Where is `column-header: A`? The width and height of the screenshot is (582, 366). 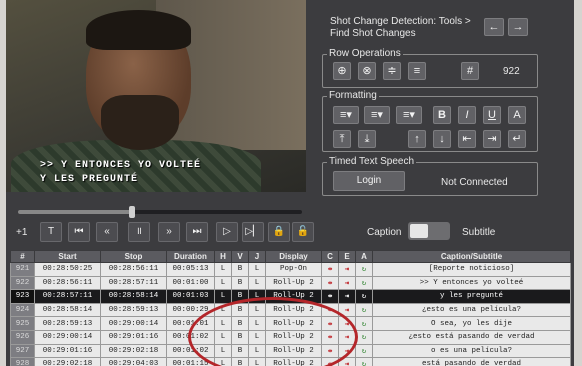
column-header: A is located at coordinates (364, 256).